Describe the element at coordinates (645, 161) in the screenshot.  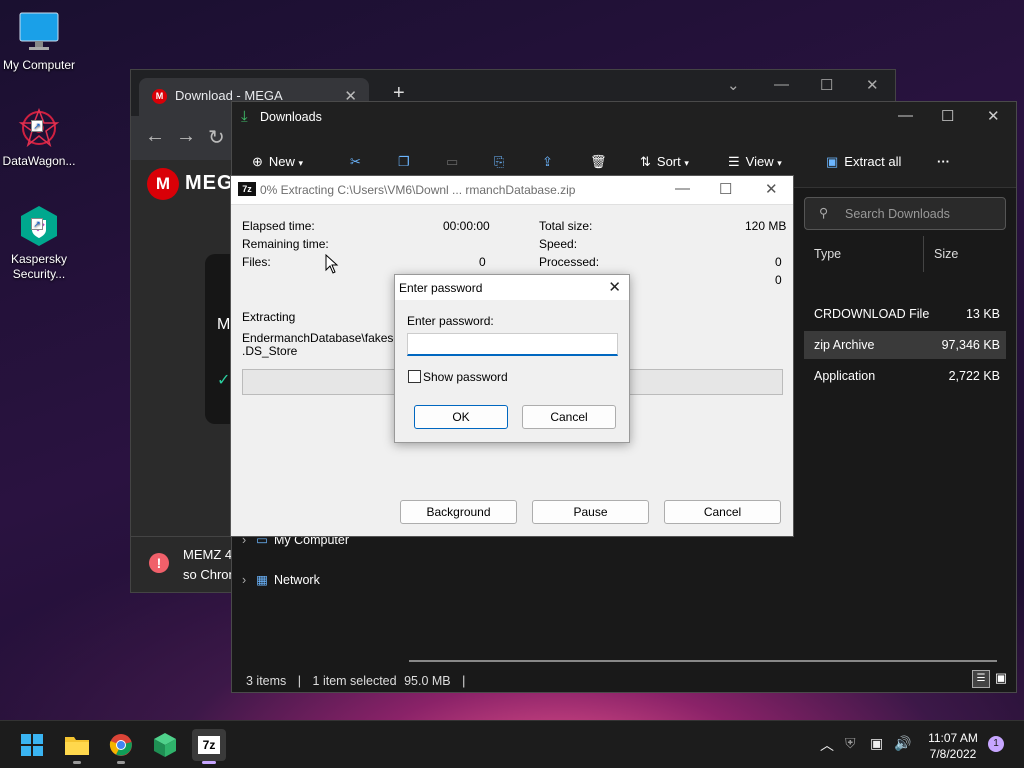
I see `sort-icon: ⇅` at that location.